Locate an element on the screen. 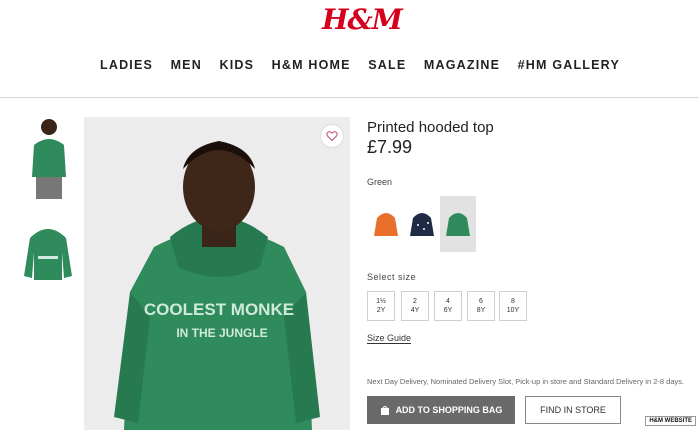 The width and height of the screenshot is (699, 430). hm-logo: H&M is located at coordinates (362, 20).